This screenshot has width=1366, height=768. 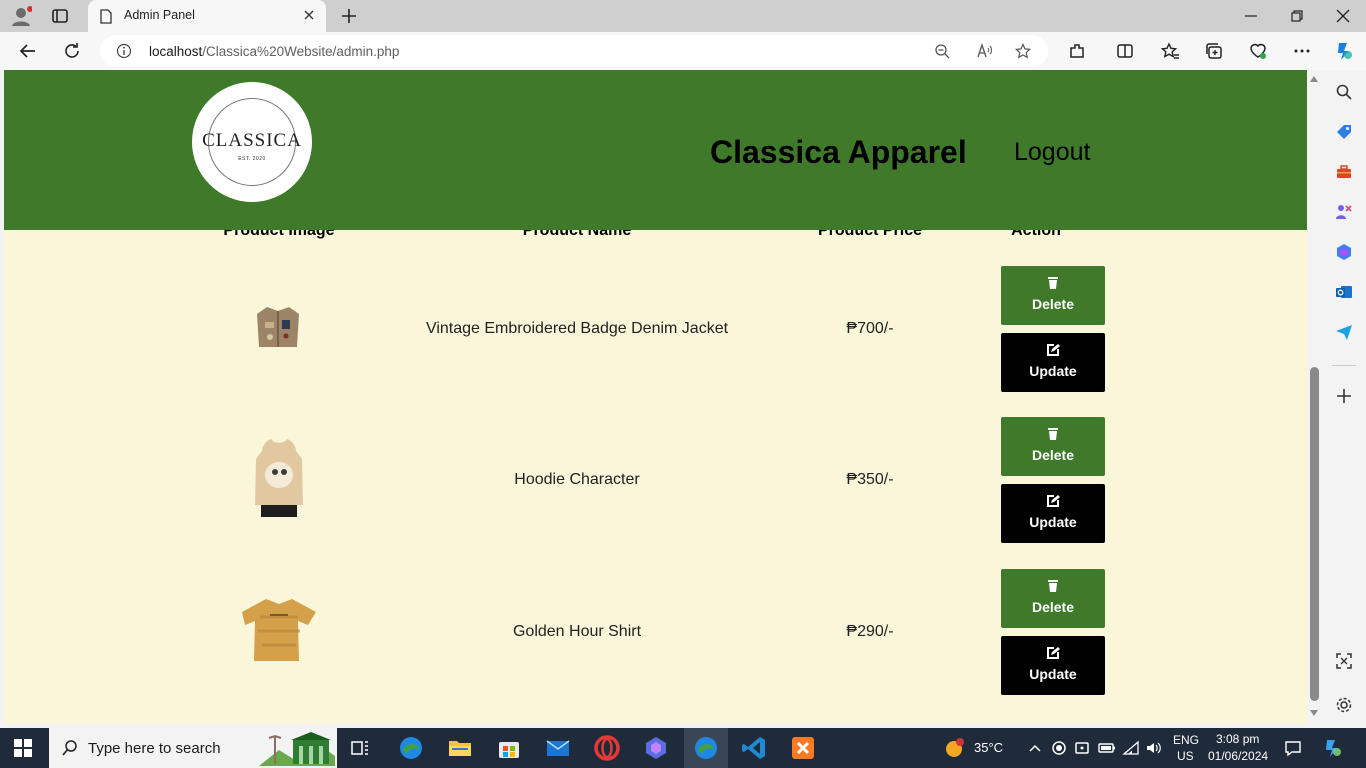 I want to click on new-tab-icon, so click(x=349, y=16).